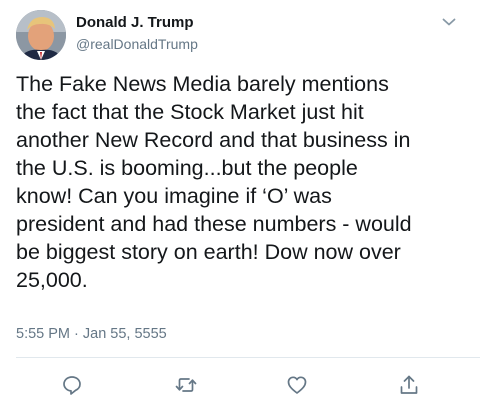  Describe the element at coordinates (208, 252) in the screenshot. I see `tweet-text-line: be biggest story on earth! Dow now over` at that location.